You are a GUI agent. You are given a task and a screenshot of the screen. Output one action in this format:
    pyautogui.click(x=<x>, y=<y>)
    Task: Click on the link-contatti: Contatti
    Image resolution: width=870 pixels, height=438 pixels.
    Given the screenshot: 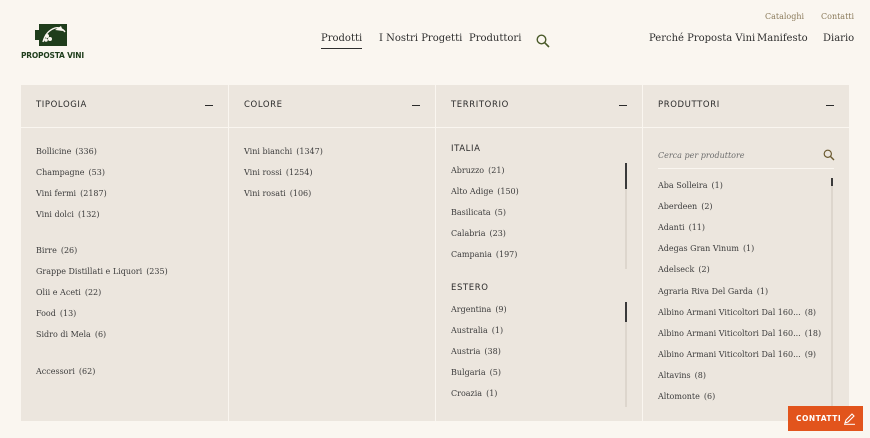 What is the action you would take?
    pyautogui.click(x=837, y=16)
    